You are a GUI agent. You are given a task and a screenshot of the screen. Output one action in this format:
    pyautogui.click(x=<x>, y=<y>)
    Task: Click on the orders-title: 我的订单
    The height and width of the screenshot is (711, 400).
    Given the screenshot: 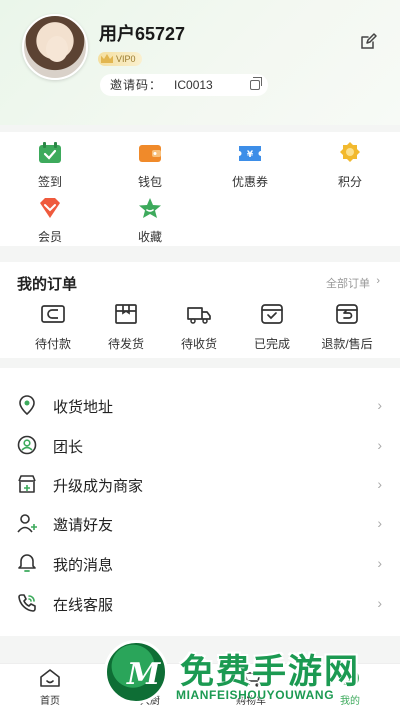 What is the action you would take?
    pyautogui.click(x=47, y=284)
    